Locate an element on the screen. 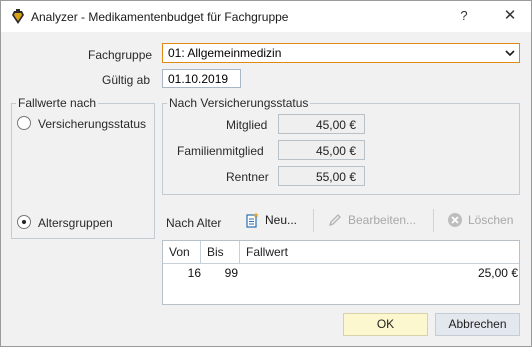  mitglied-value: 45,00 € is located at coordinates (335, 125).